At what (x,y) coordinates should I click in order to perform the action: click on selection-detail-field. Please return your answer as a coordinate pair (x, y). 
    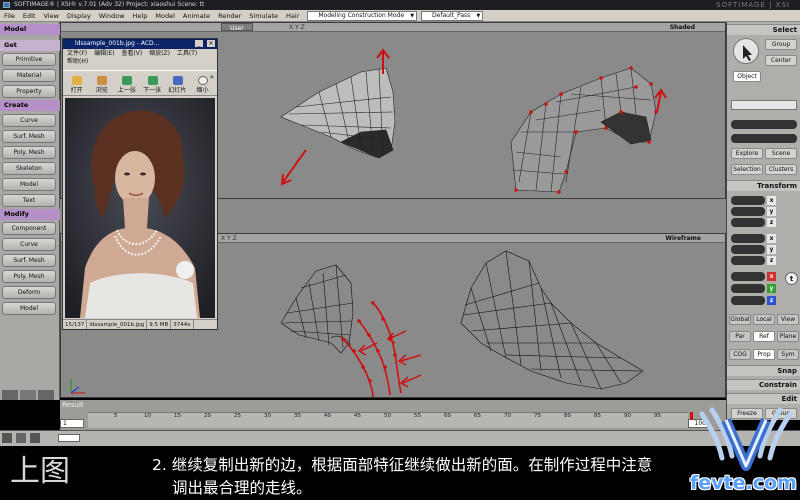
    Looking at the image, I should click on (764, 138).